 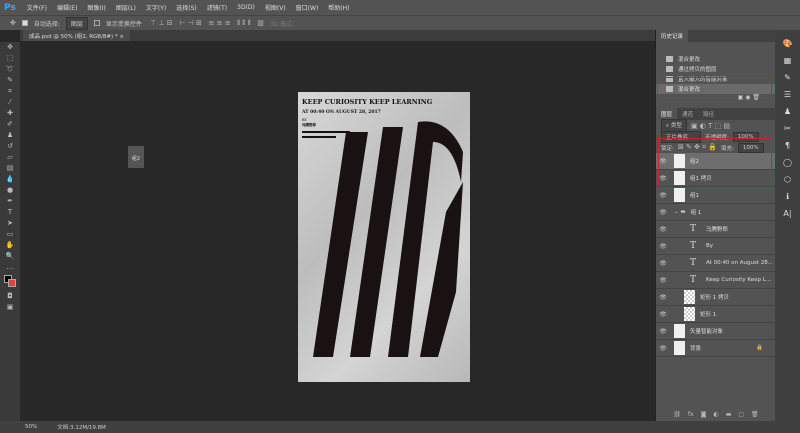 I want to click on layer-row: 👁 矩形 1, so click(x=715, y=314).